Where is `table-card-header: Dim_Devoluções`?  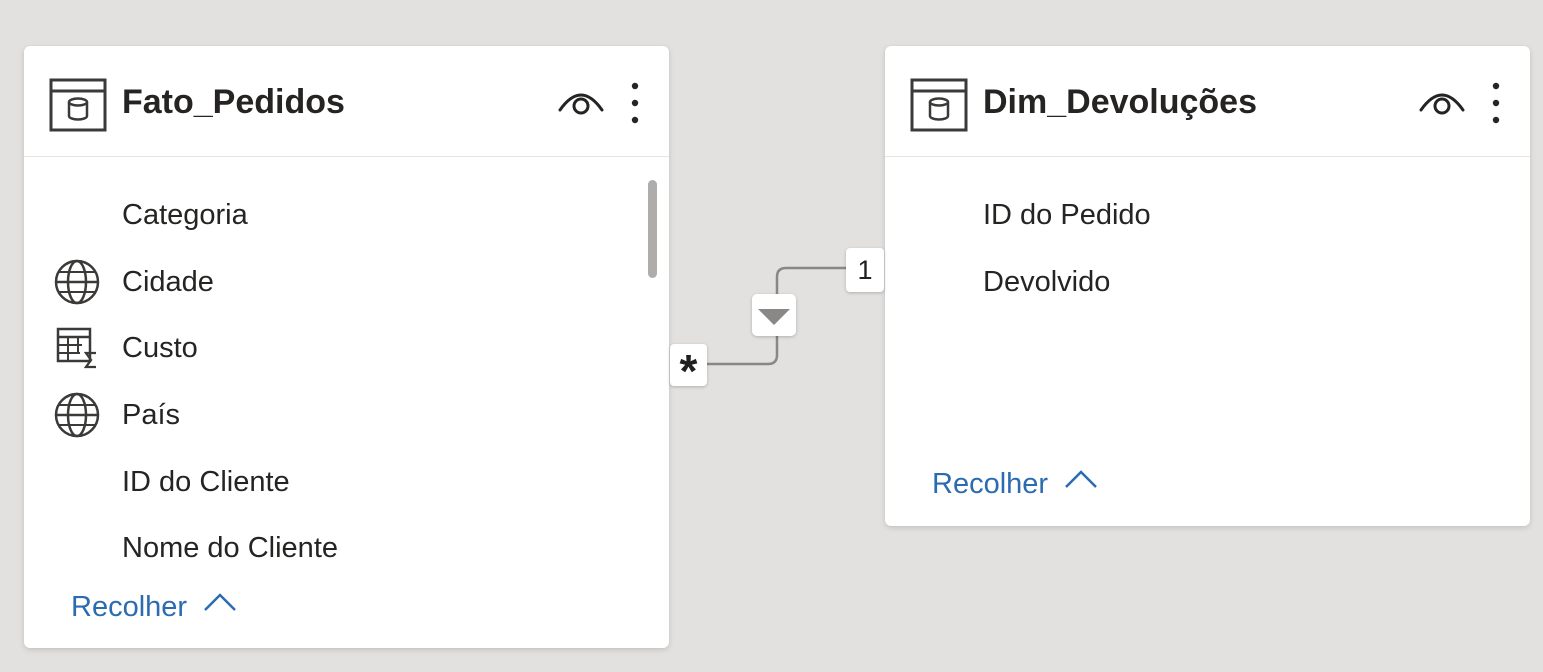 table-card-header: Dim_Devoluções is located at coordinates (1207, 101).